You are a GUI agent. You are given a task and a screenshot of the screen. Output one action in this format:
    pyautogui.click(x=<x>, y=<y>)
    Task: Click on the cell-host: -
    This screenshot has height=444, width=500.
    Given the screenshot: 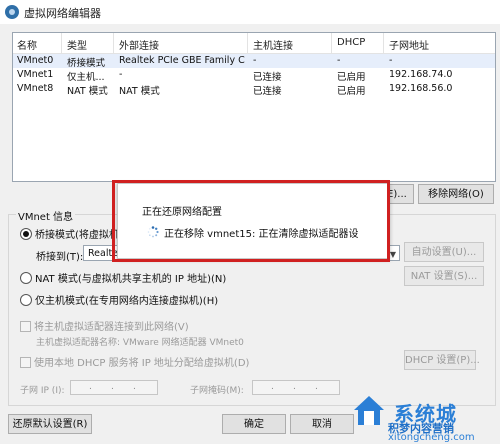 What is the action you would take?
    pyautogui.click(x=255, y=60)
    